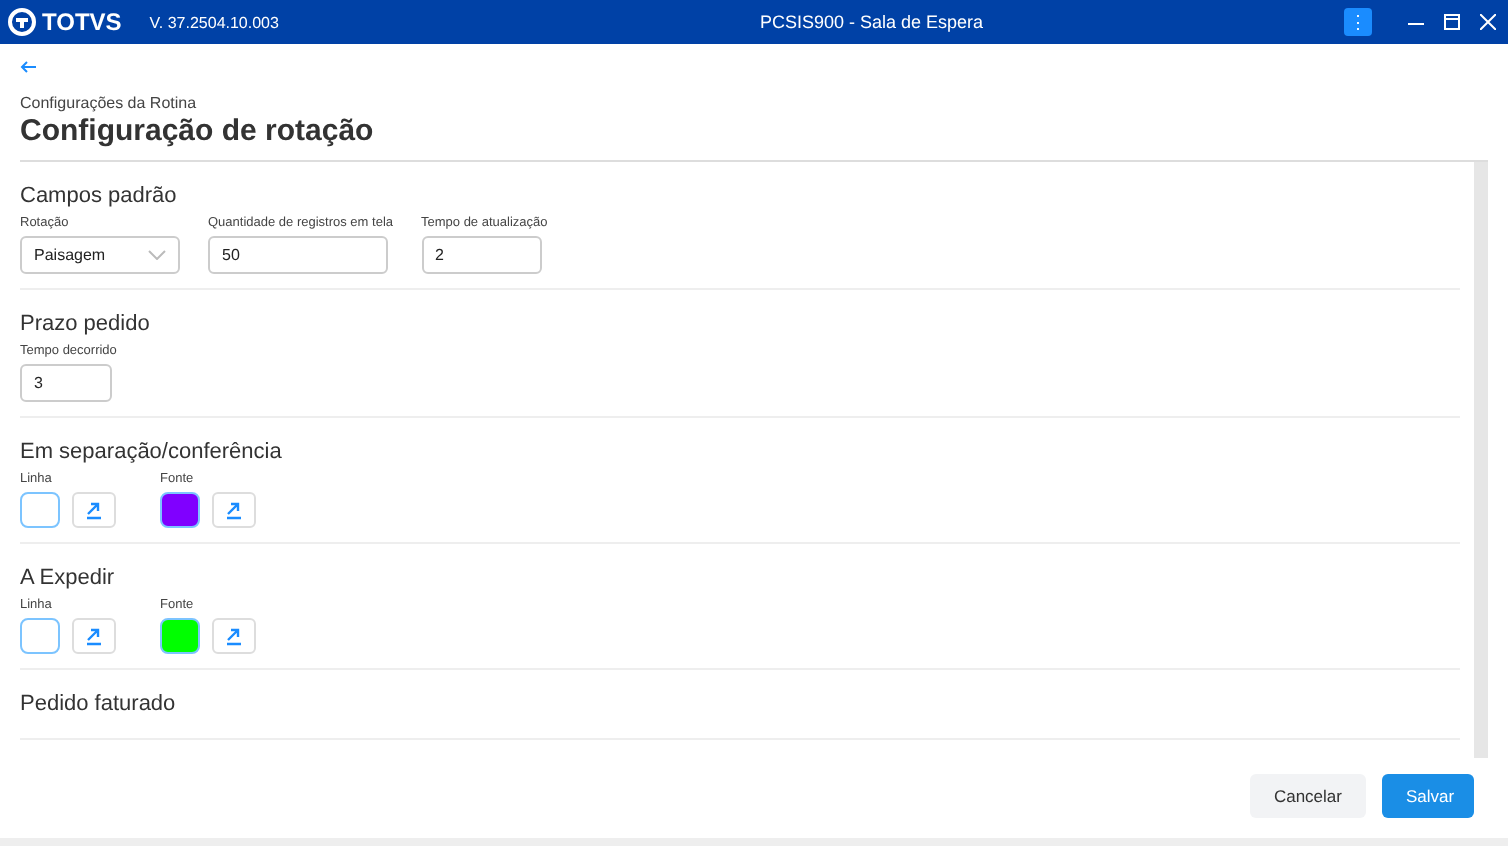 This screenshot has height=846, width=1508. What do you see at coordinates (82, 22) in the screenshot?
I see `brand-name: TOTVS` at bounding box center [82, 22].